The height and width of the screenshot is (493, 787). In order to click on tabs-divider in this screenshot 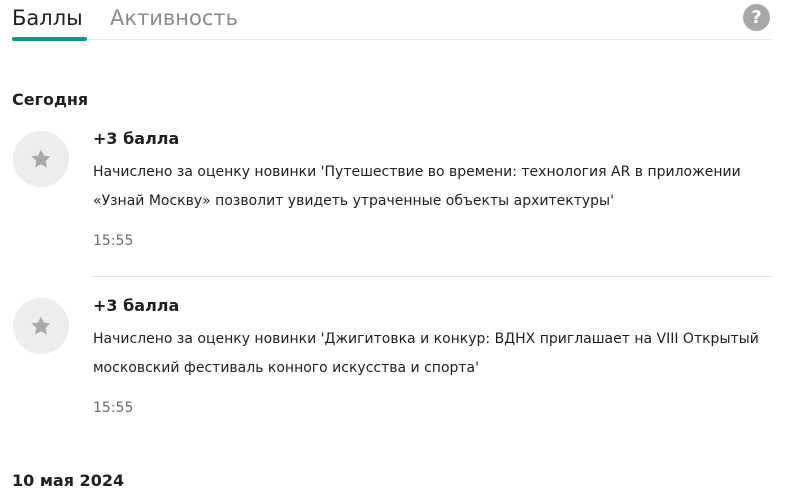, I will do `click(391, 39)`.